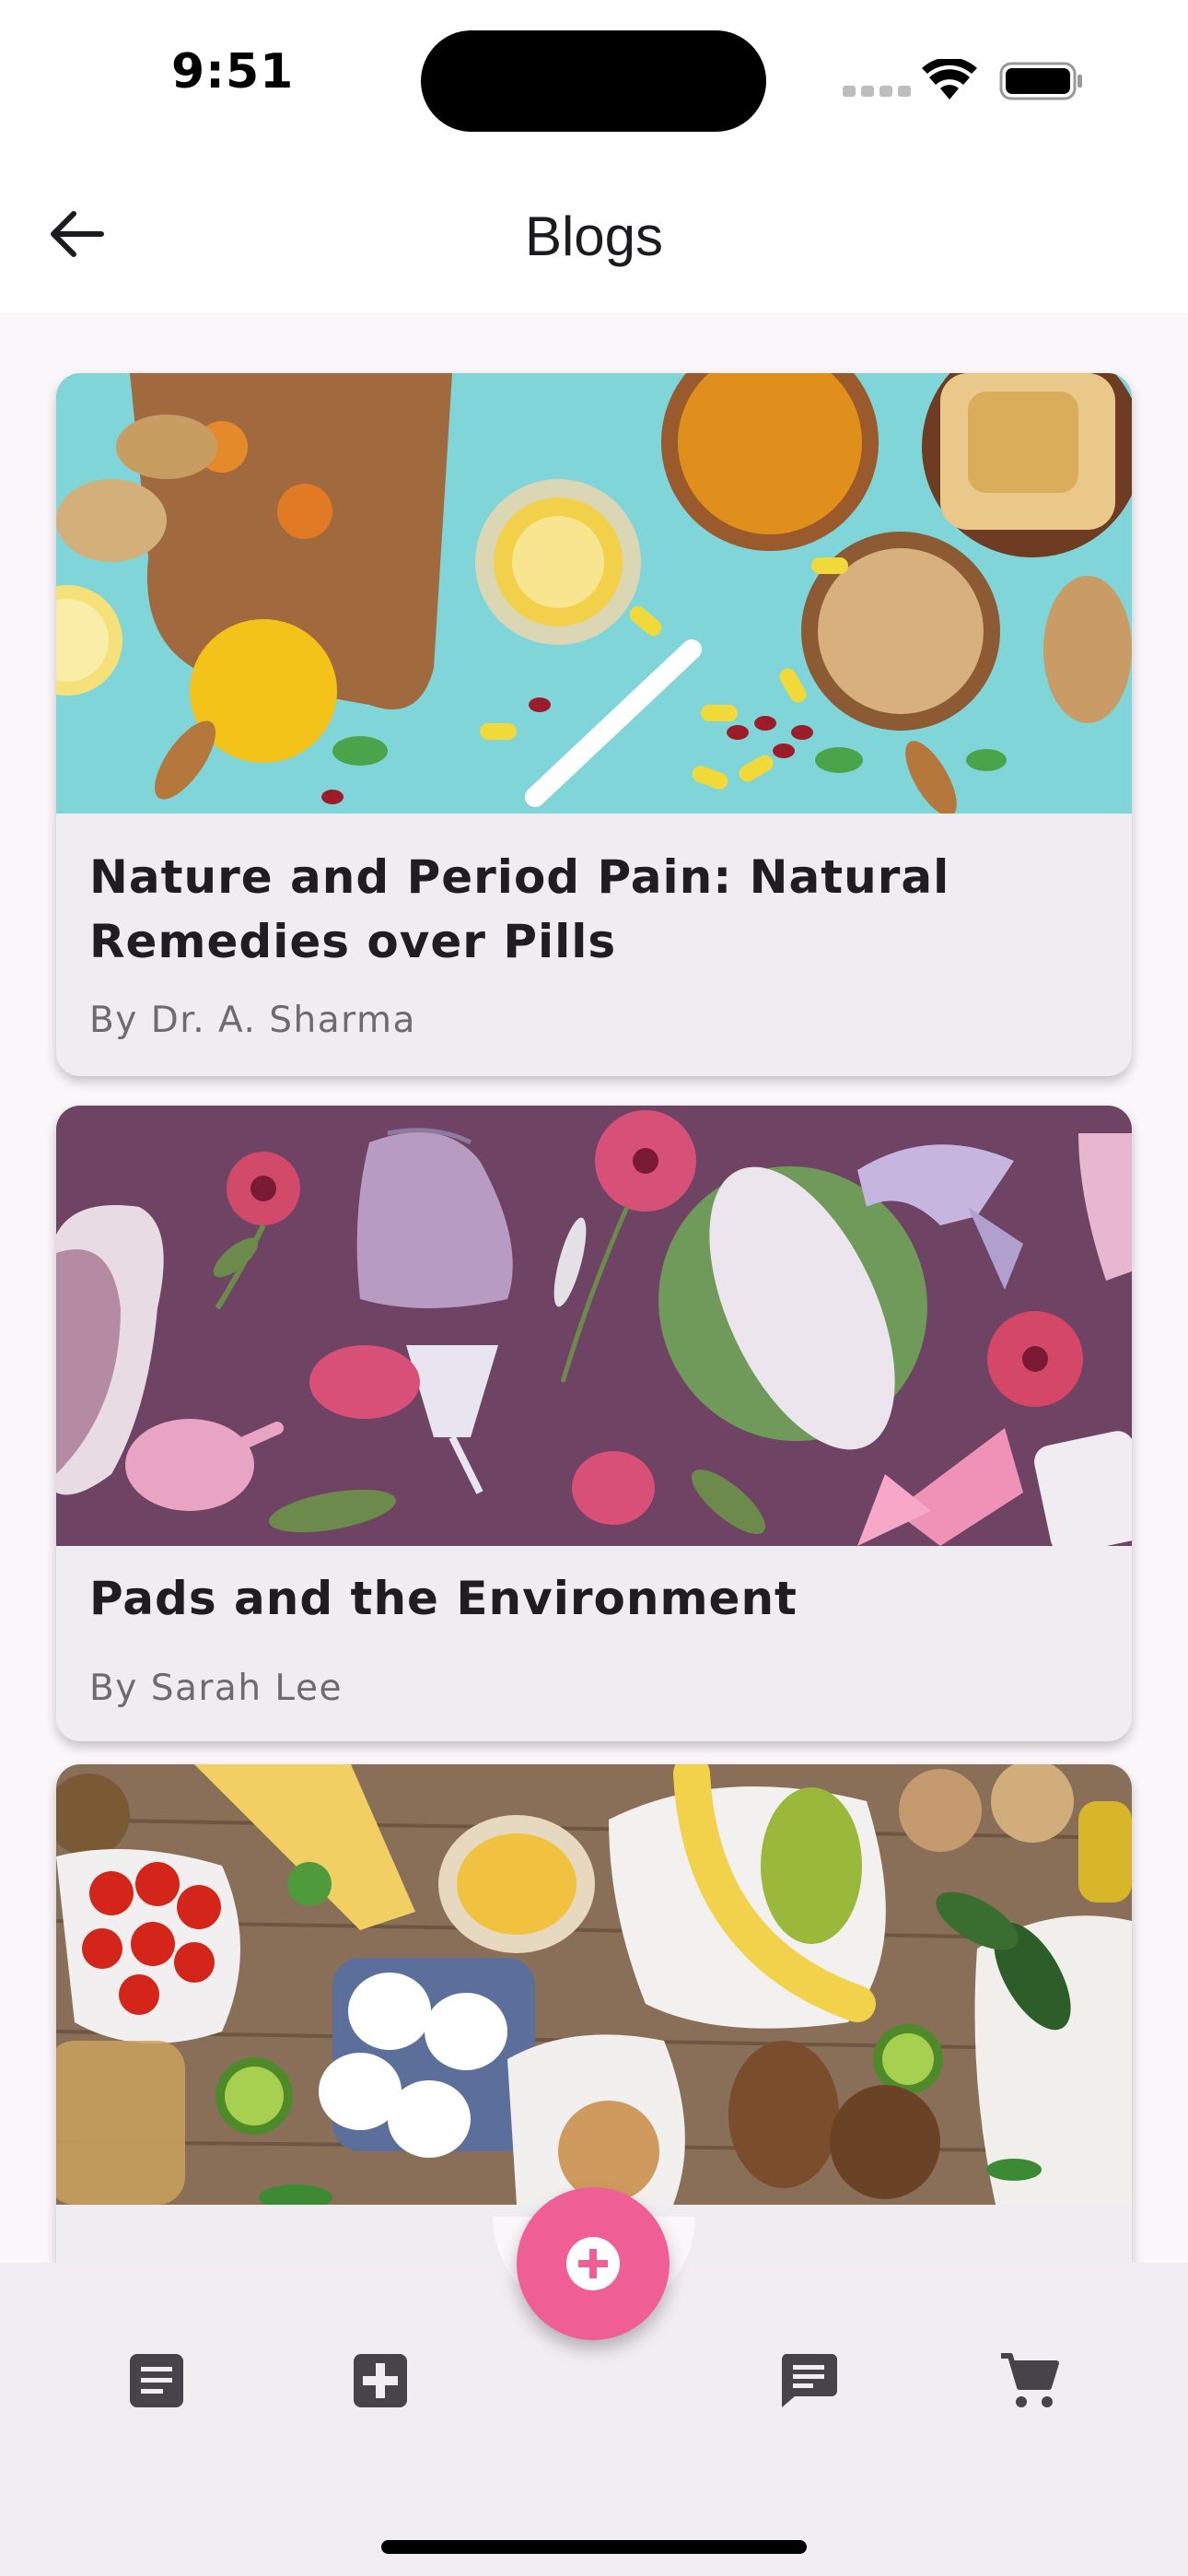  I want to click on medical-plus-icon, so click(380, 2380).